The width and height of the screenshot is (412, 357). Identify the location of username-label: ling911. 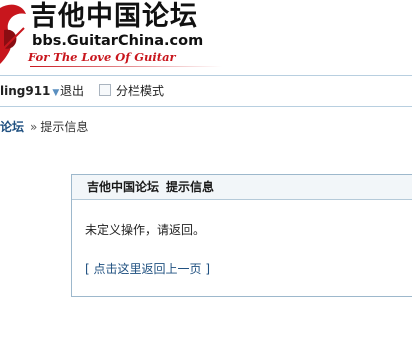
(25, 91).